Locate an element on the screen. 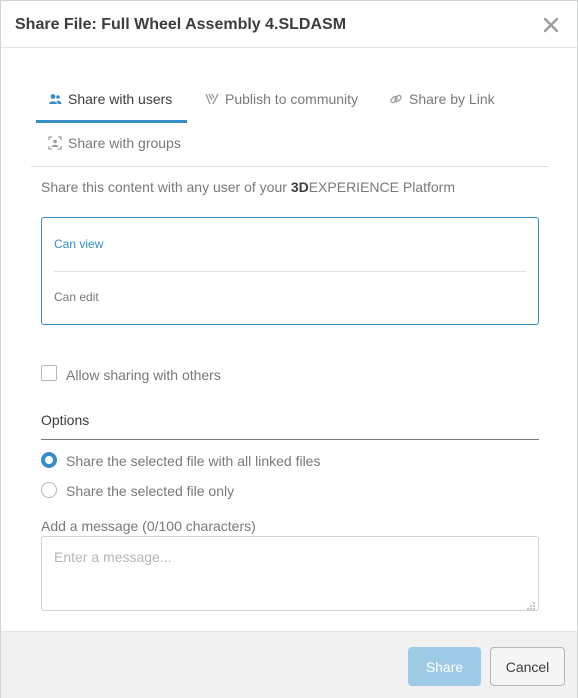 The height and width of the screenshot is (698, 578). permission-selector: Can view Can edit is located at coordinates (290, 271).